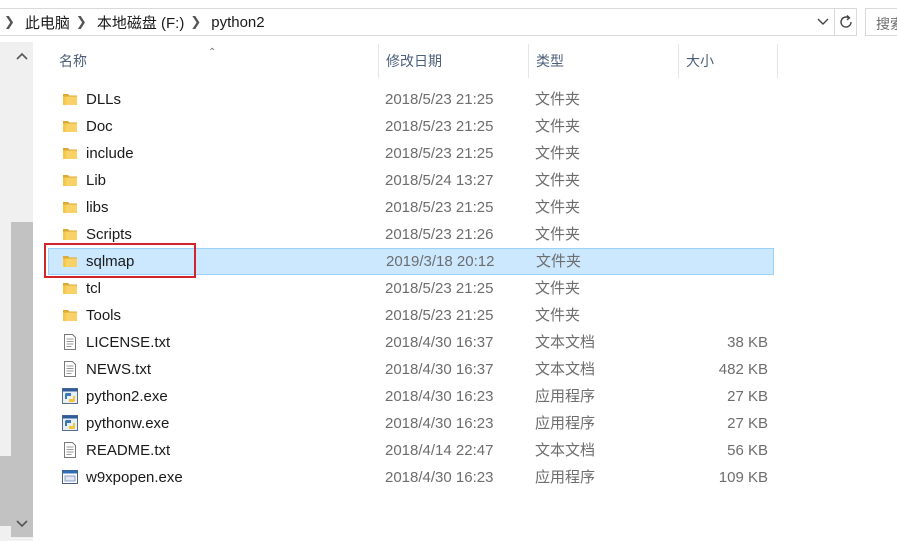 The height and width of the screenshot is (541, 897). I want to click on file-size: 482 KB, so click(743, 369).